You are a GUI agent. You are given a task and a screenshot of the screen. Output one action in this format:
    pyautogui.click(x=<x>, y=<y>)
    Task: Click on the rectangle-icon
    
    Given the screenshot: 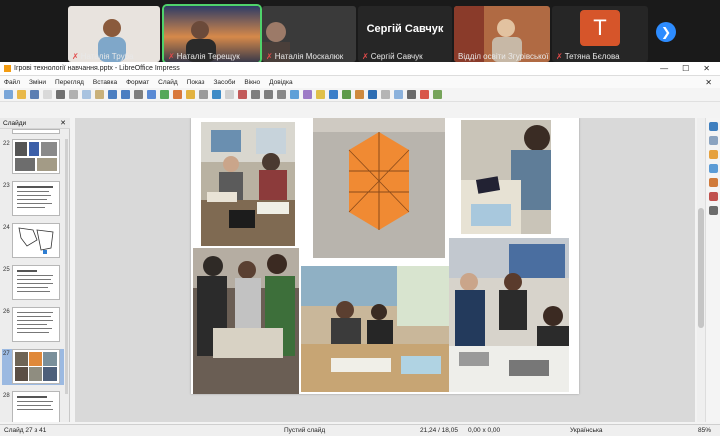 What is the action you would take?
    pyautogui.click(x=255, y=94)
    